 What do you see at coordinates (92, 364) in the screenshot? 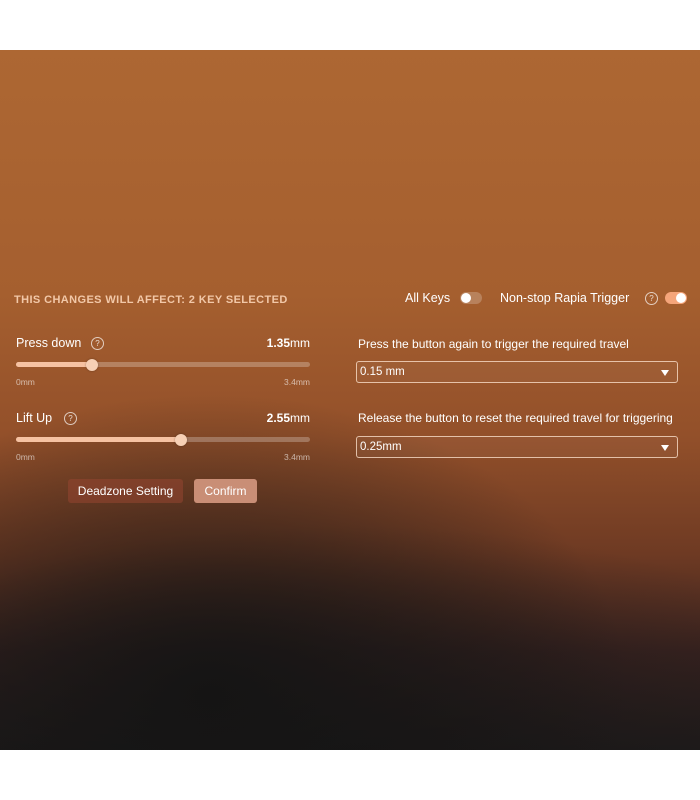
I see `press-down-slider-thumb` at bounding box center [92, 364].